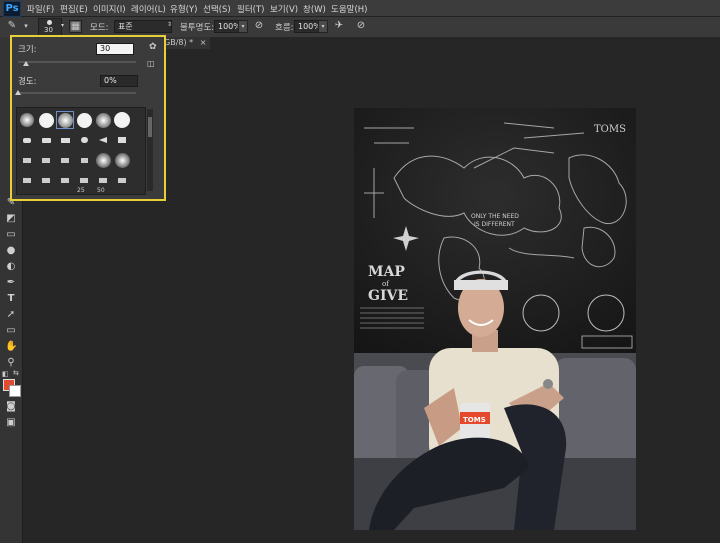 The image size is (720, 543). I want to click on hardness-input: 0%, so click(119, 81).